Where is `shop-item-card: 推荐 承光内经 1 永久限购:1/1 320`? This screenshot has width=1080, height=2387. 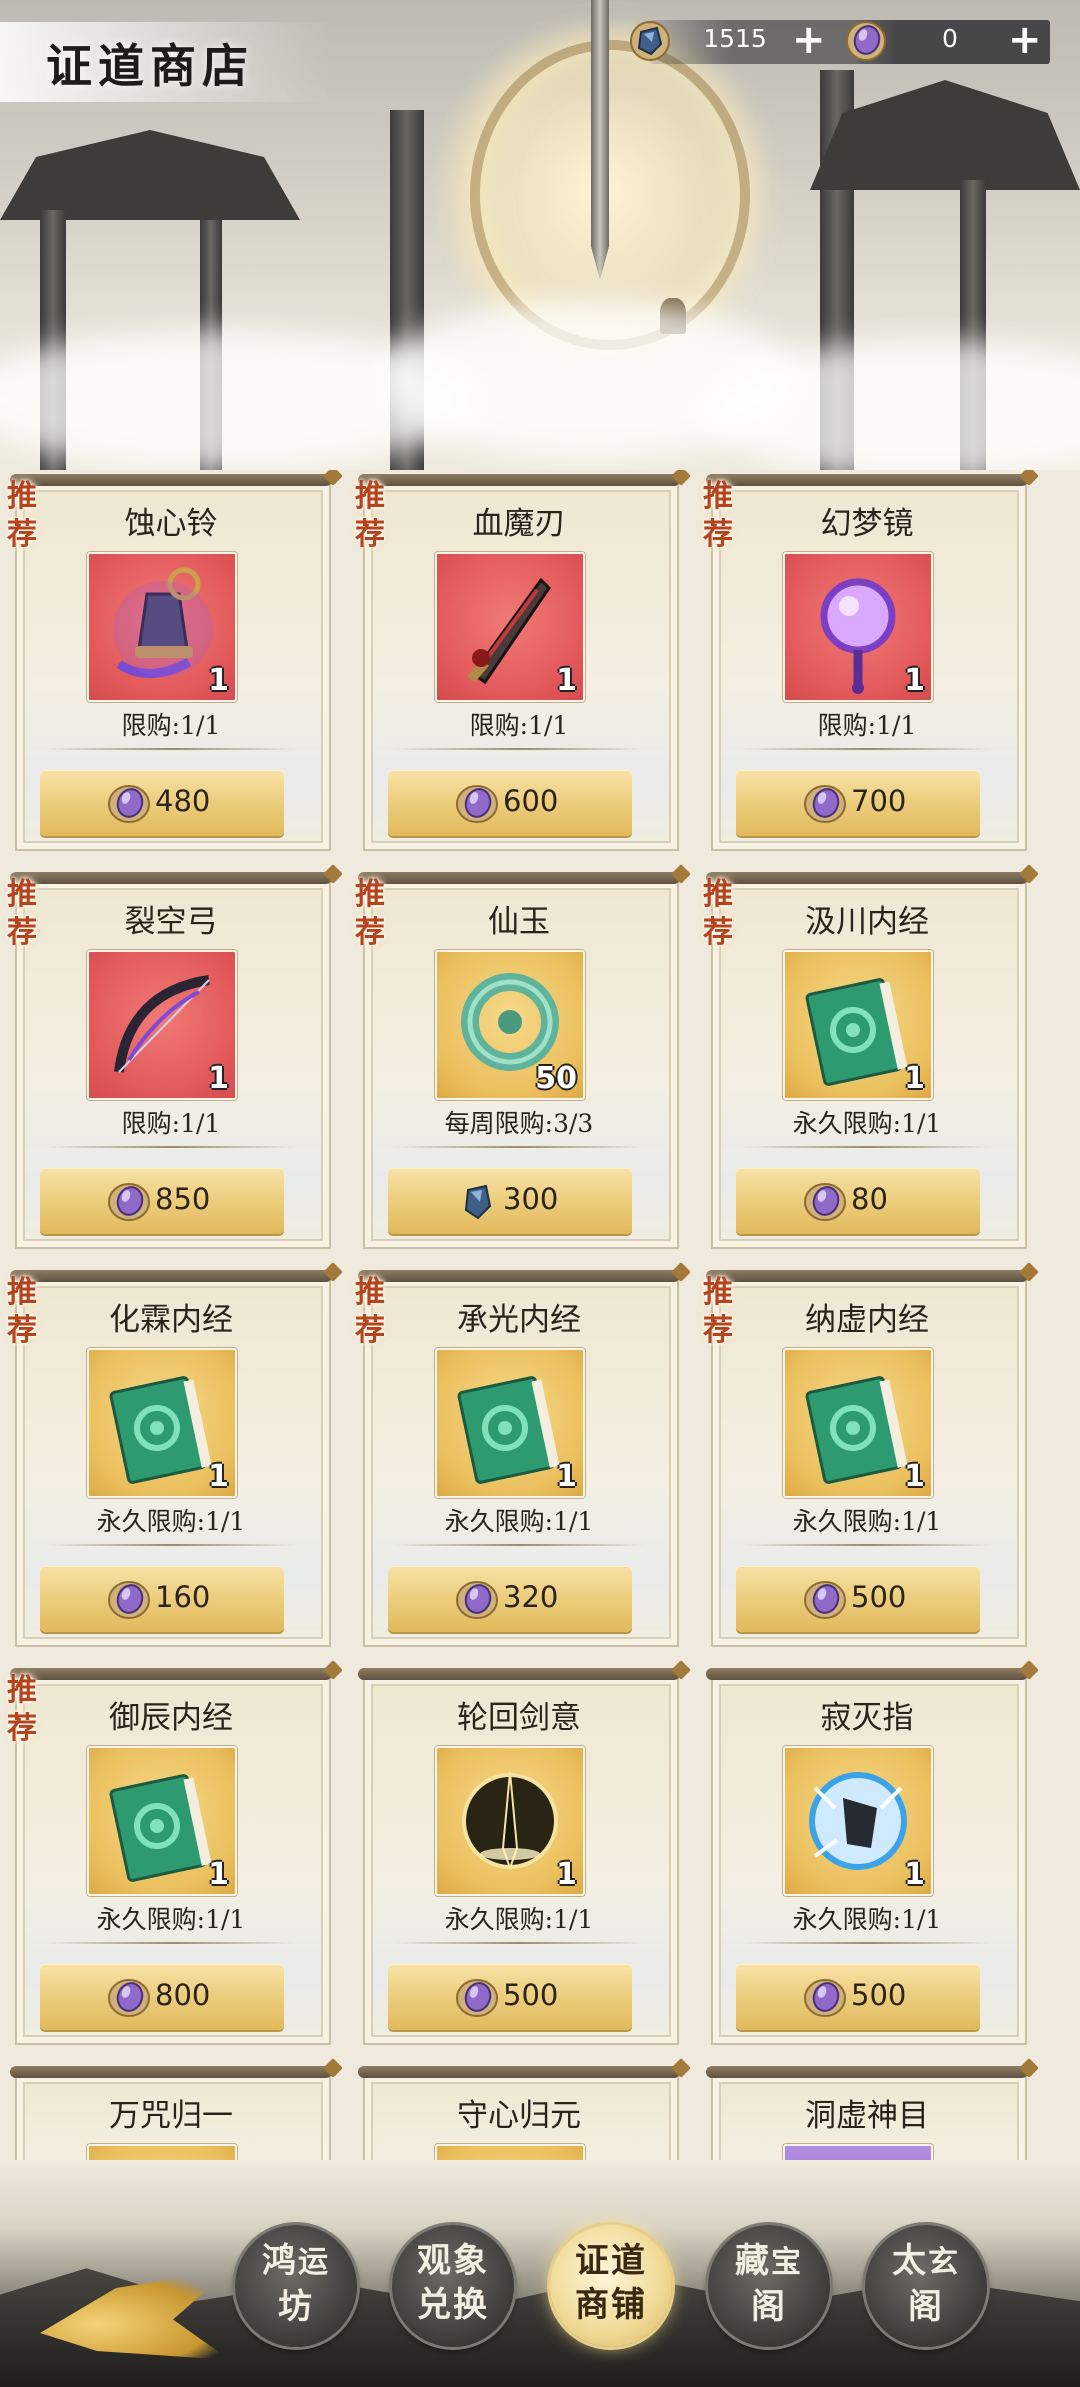
shop-item-card: 推荐 承光内经 1 永久限购:1/1 320 is located at coordinates (518, 1456).